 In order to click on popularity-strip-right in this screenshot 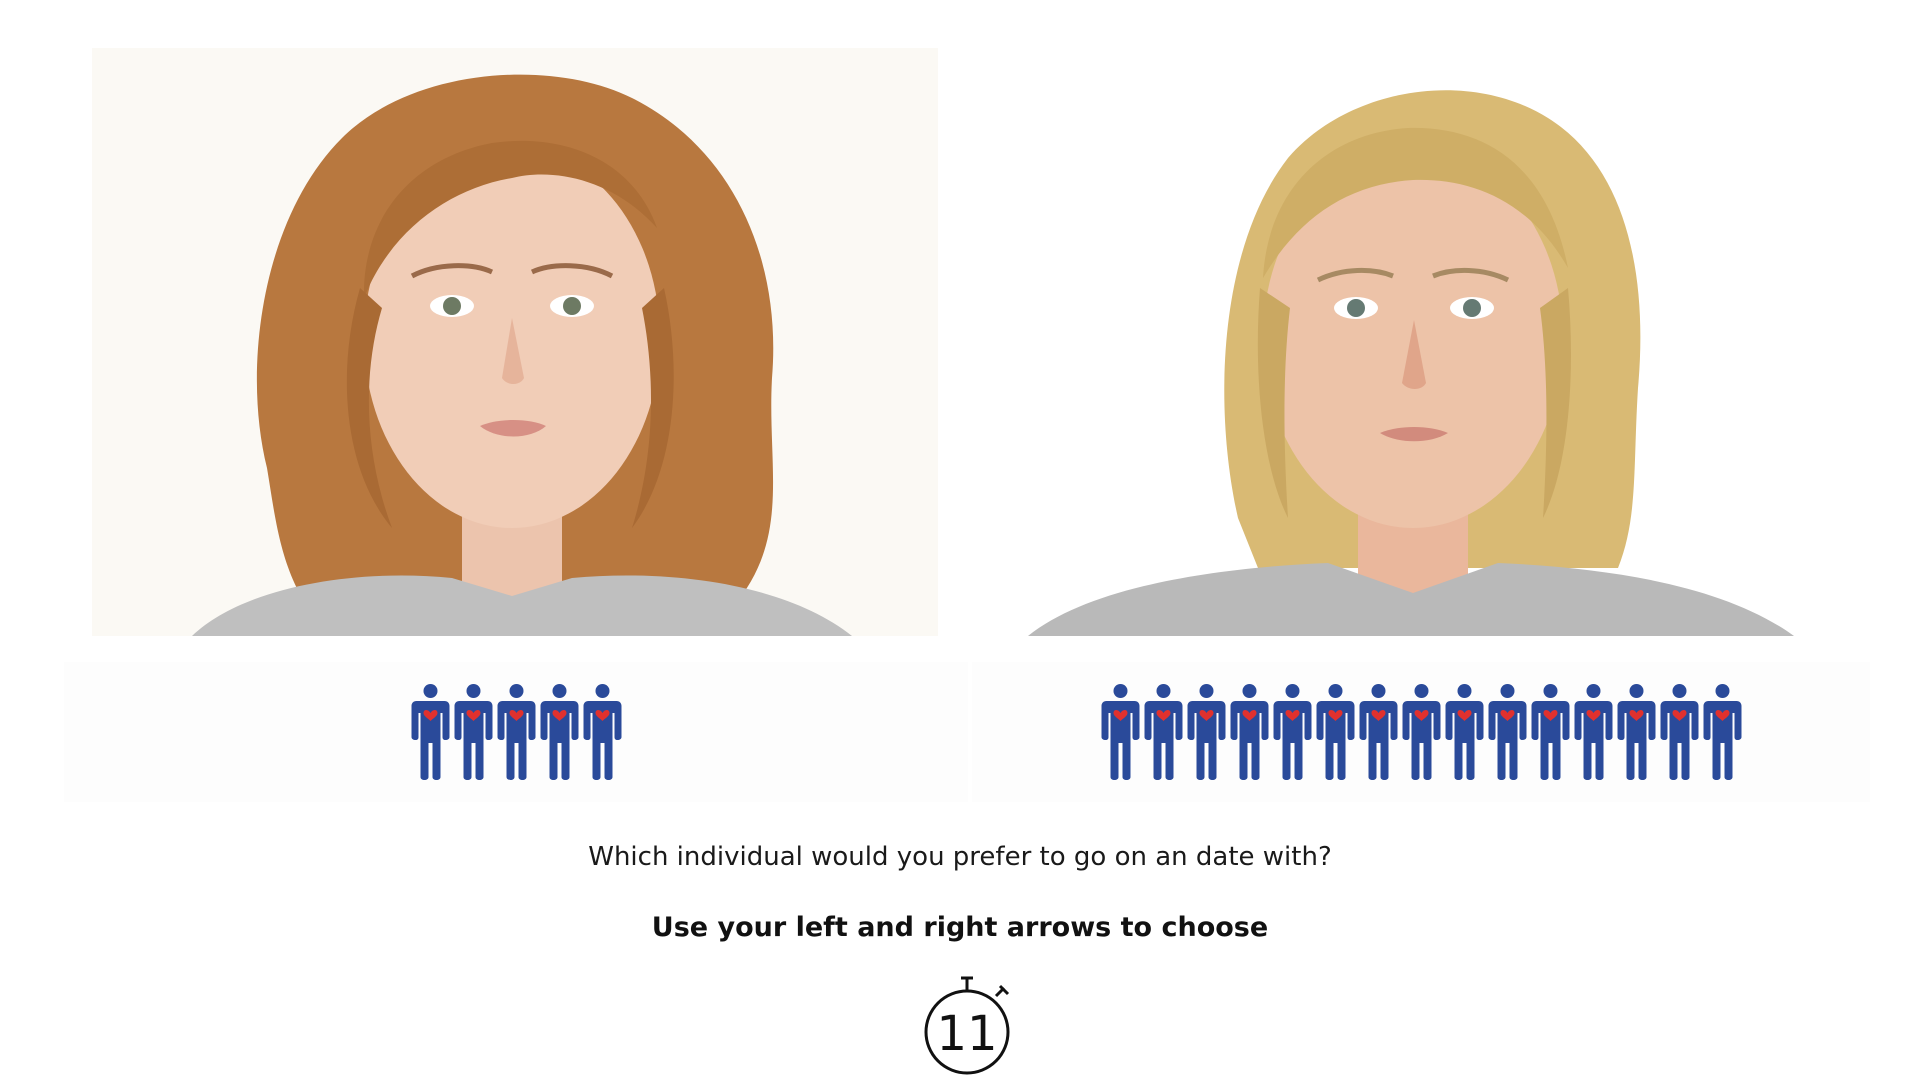, I will do `click(1421, 732)`.